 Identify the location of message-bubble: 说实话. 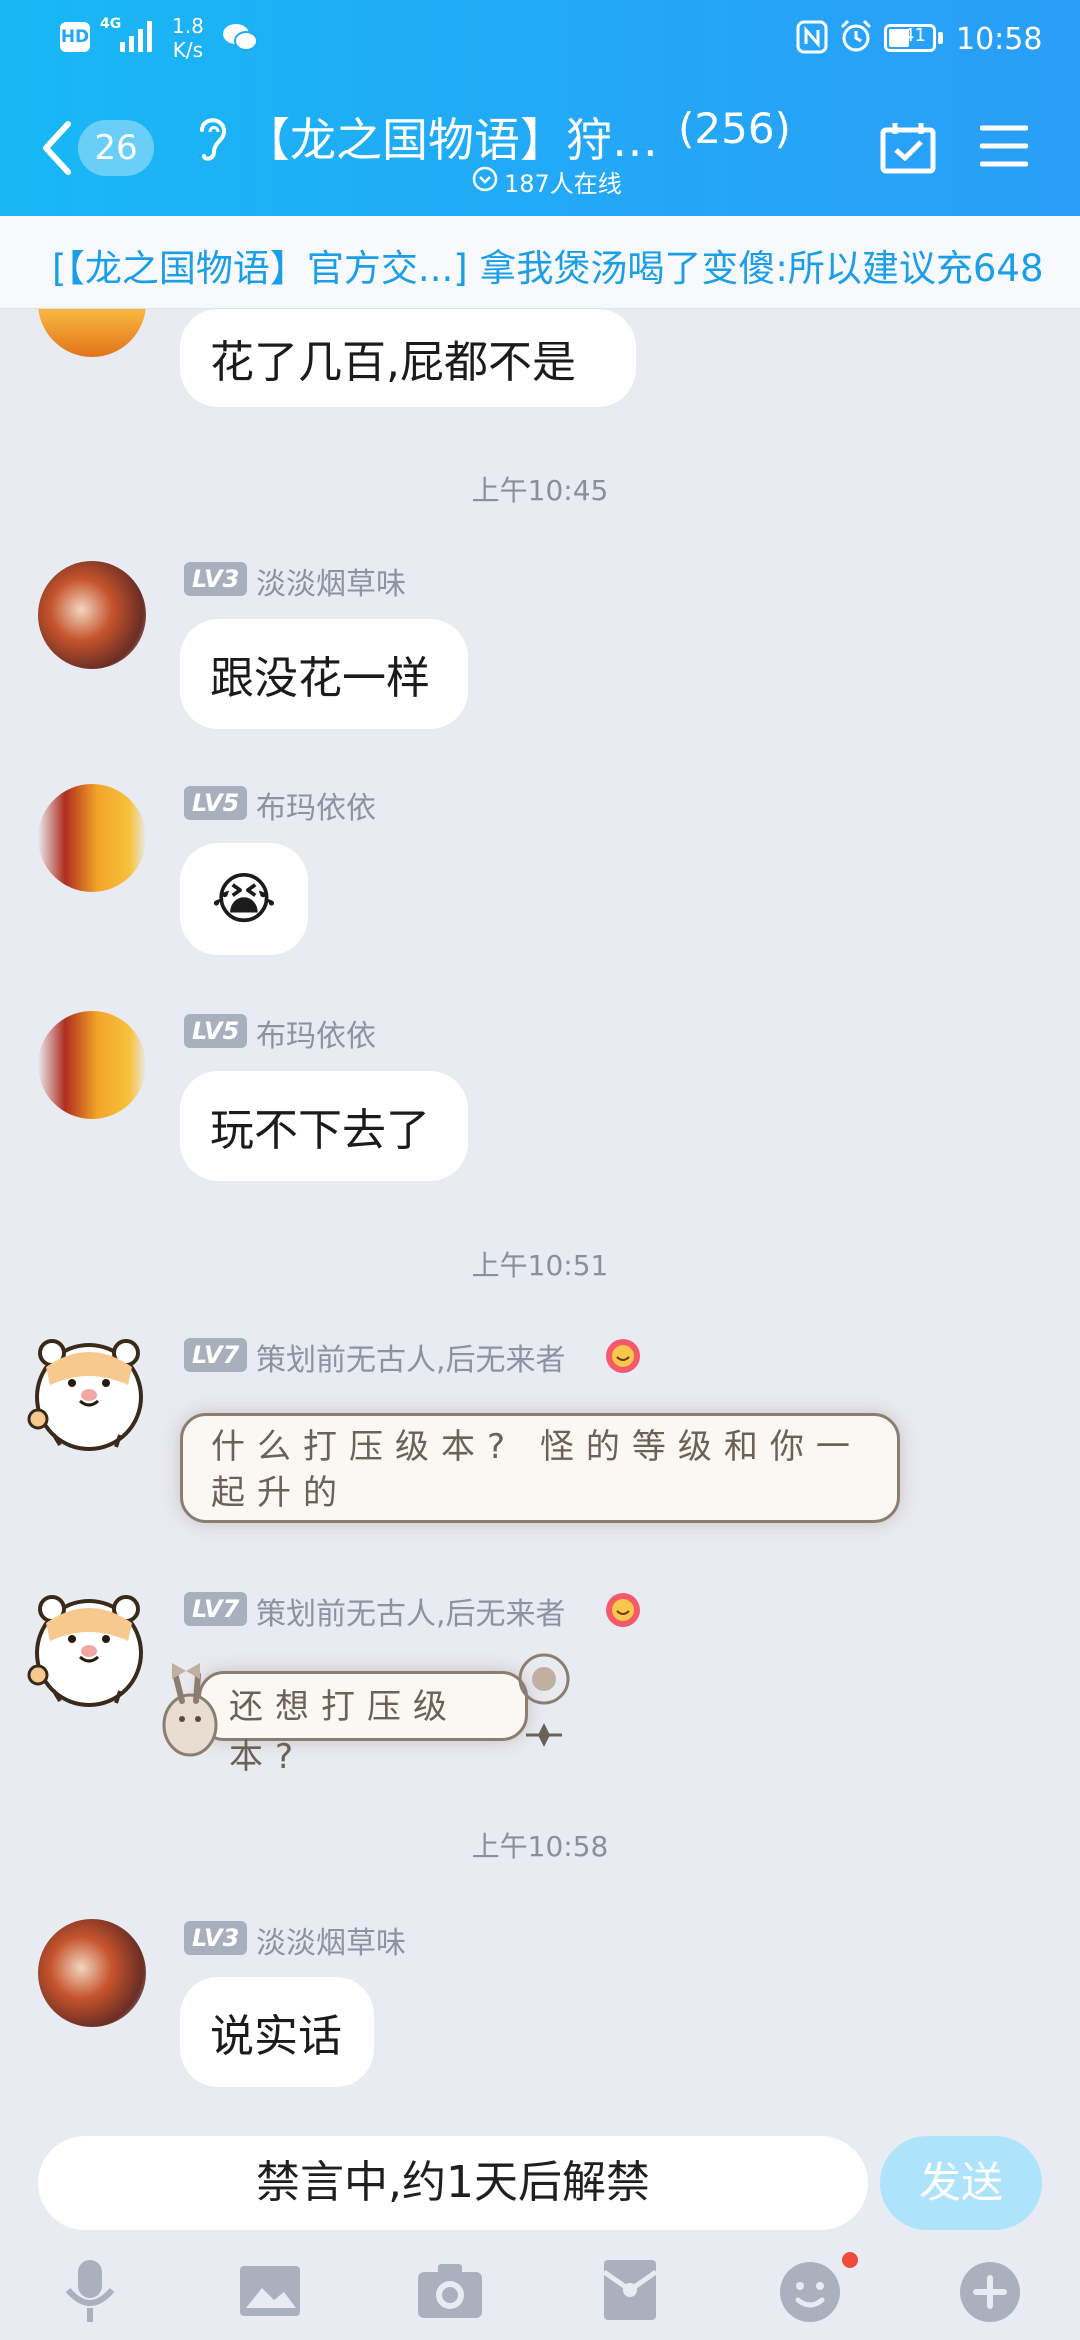
(277, 2032).